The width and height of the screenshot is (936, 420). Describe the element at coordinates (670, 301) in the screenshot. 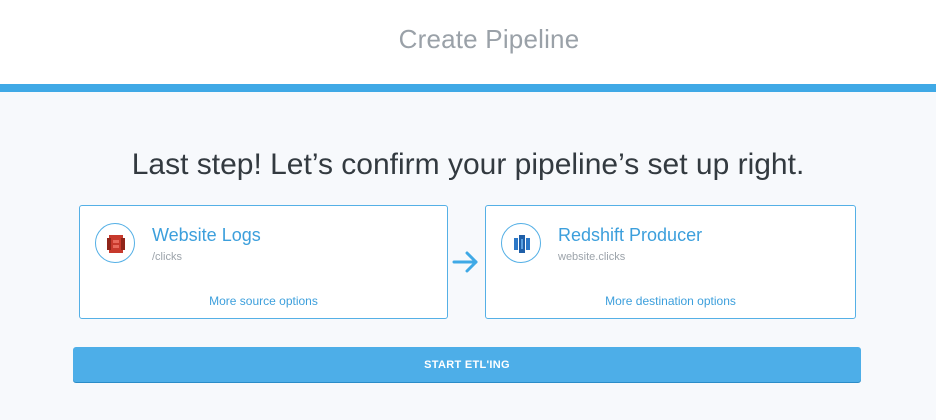

I see `more-destination-options-link: More destination options` at that location.